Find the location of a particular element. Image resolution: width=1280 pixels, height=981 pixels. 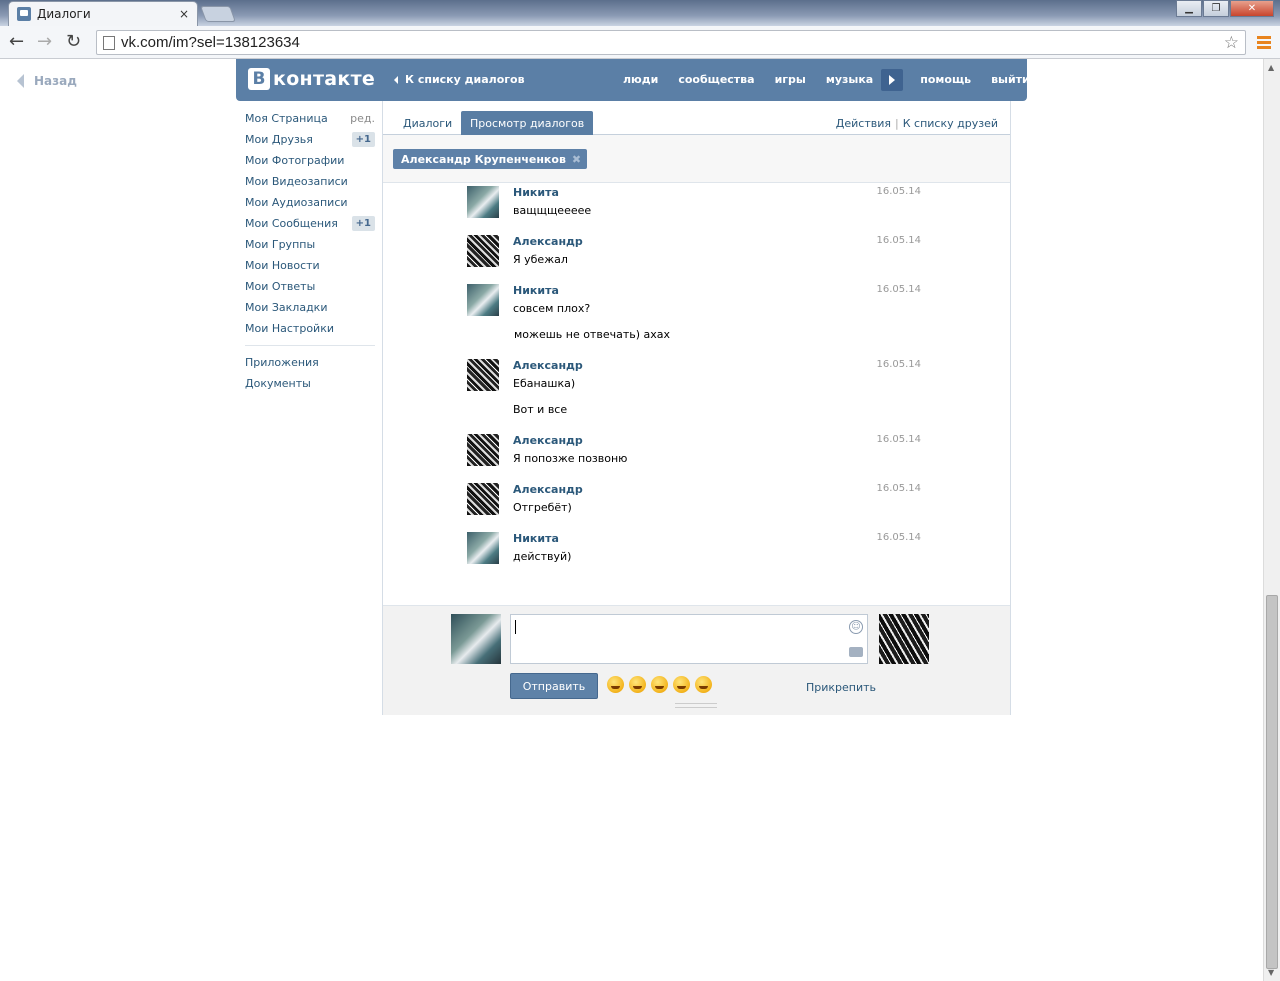

actions-link: Действия is located at coordinates (863, 123).